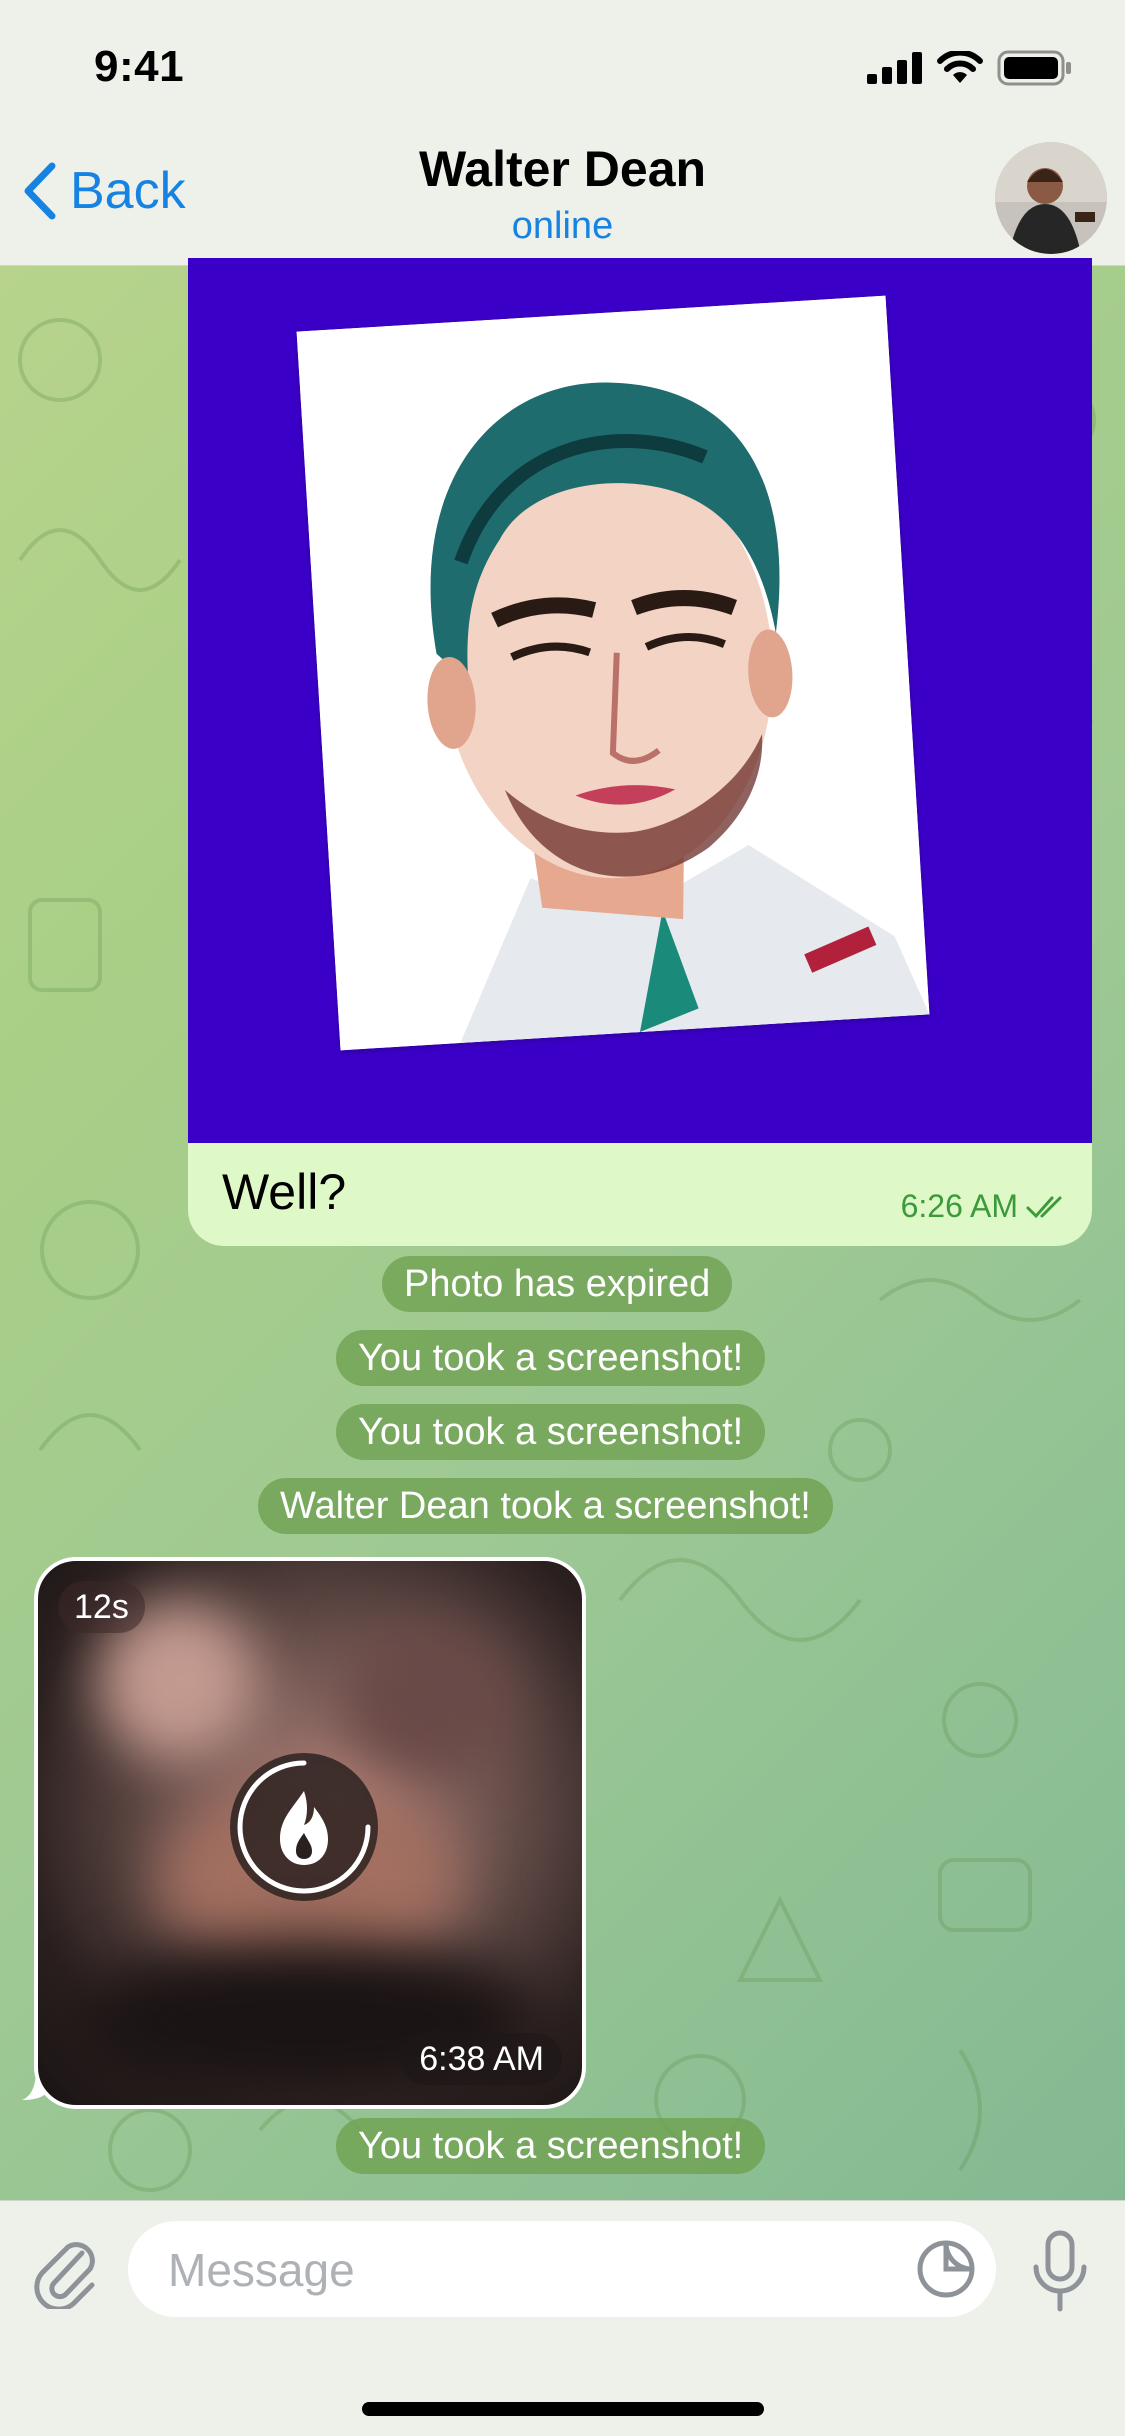  What do you see at coordinates (562, 169) in the screenshot?
I see `chat-title: Walter Dean` at bounding box center [562, 169].